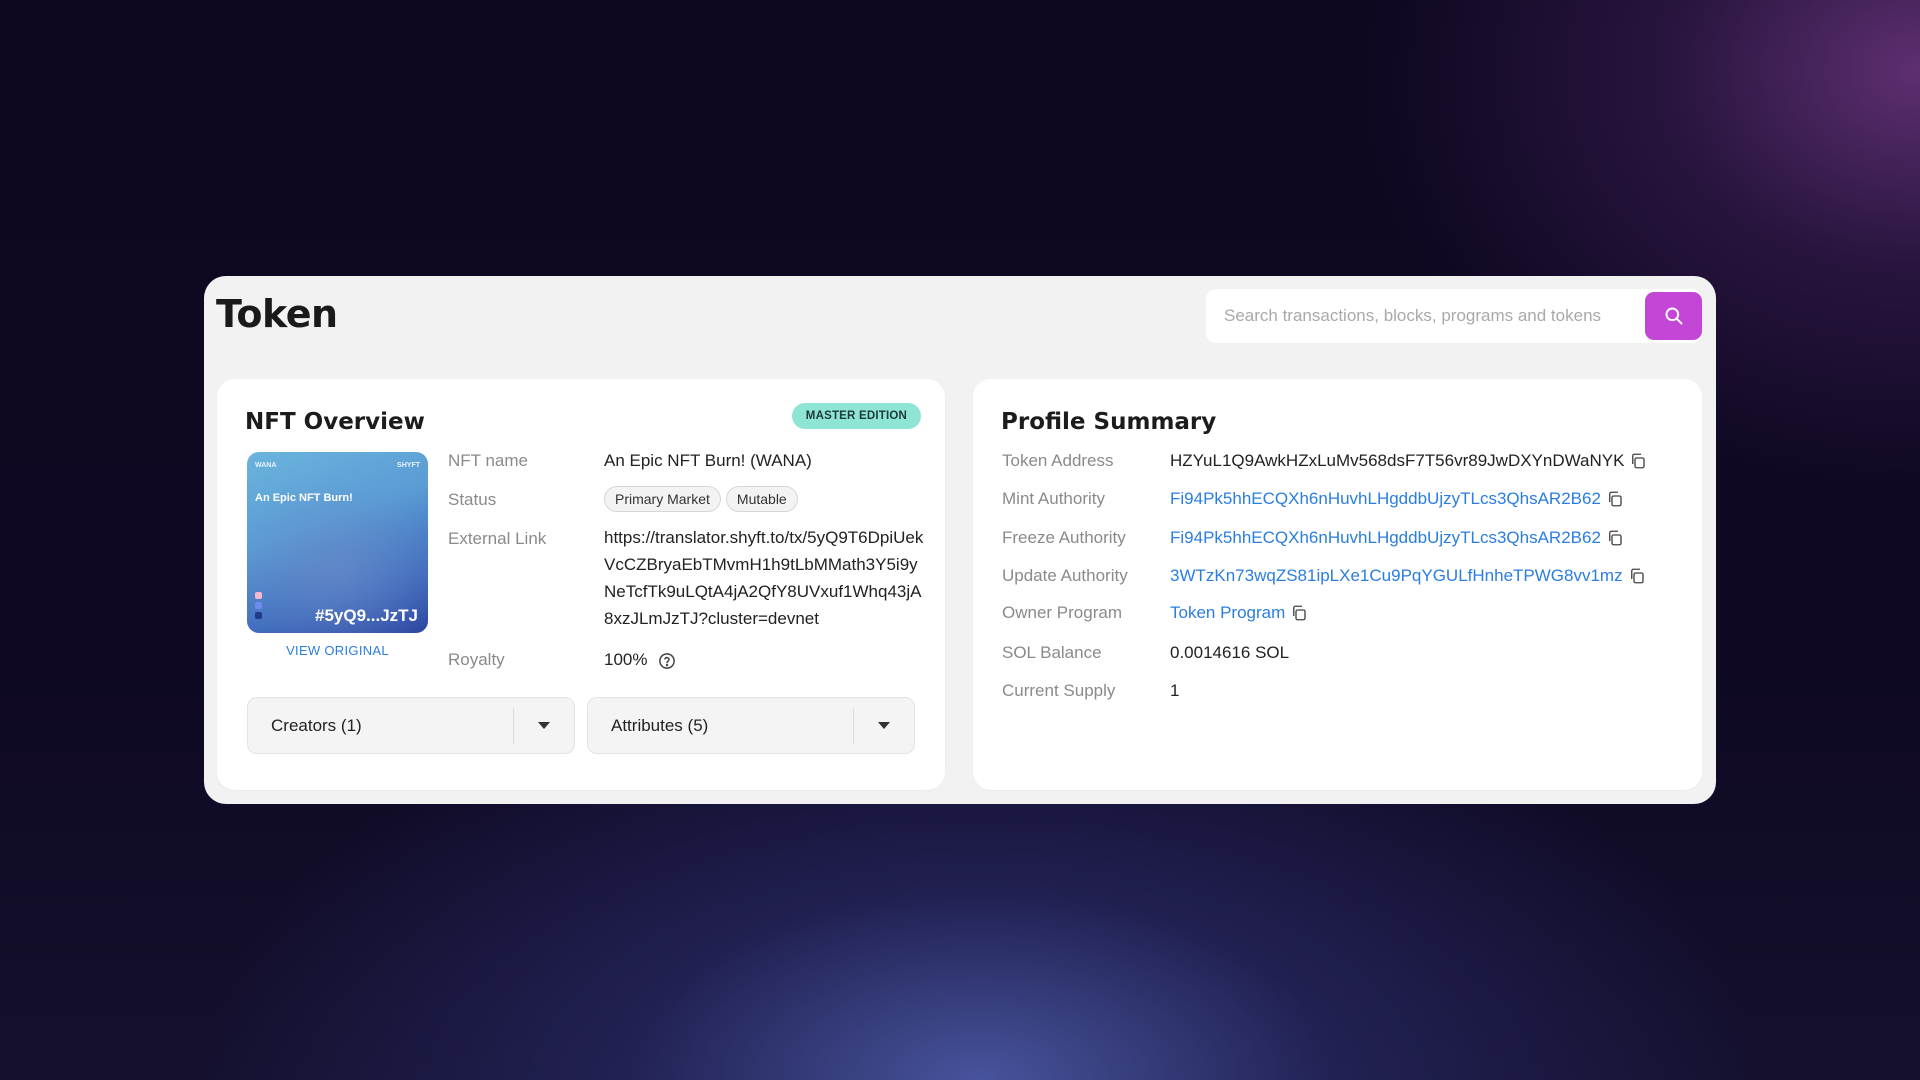 The width and height of the screenshot is (1920, 1080). Describe the element at coordinates (751, 725) in the screenshot. I see `attributes-dropdown: Attributes (5)` at that location.